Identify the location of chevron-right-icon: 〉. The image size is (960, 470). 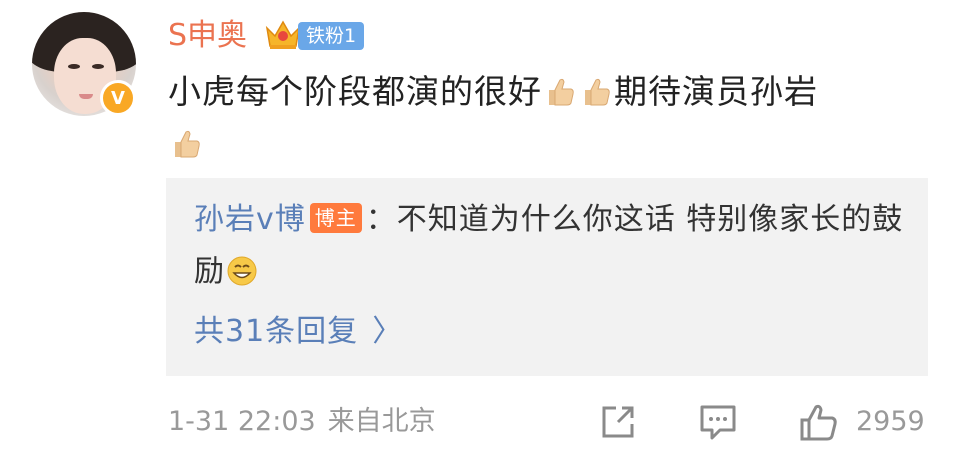
(388, 331).